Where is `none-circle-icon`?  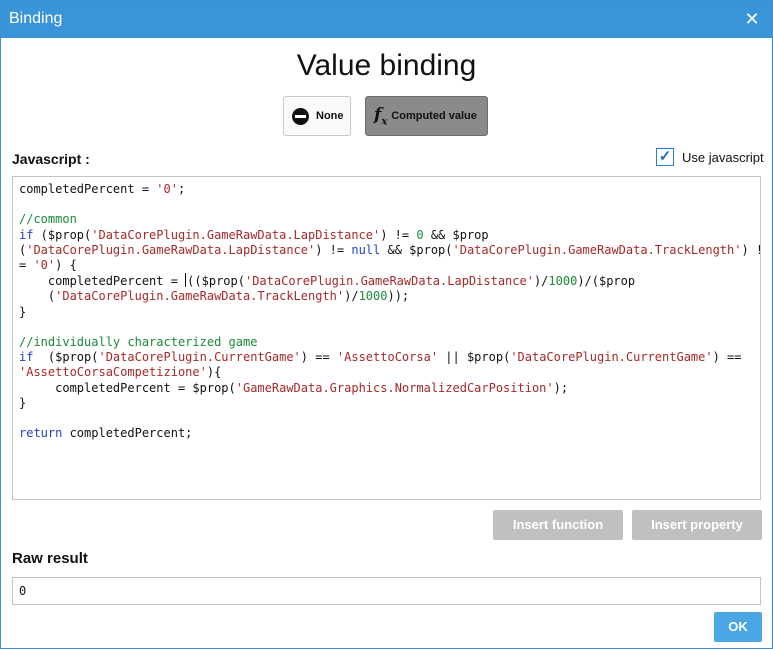
none-circle-icon is located at coordinates (300, 116).